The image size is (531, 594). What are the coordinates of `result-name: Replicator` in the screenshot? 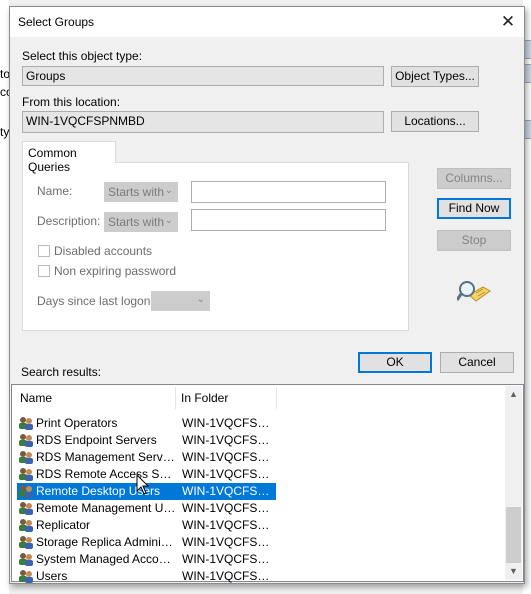 It's located at (63, 525).